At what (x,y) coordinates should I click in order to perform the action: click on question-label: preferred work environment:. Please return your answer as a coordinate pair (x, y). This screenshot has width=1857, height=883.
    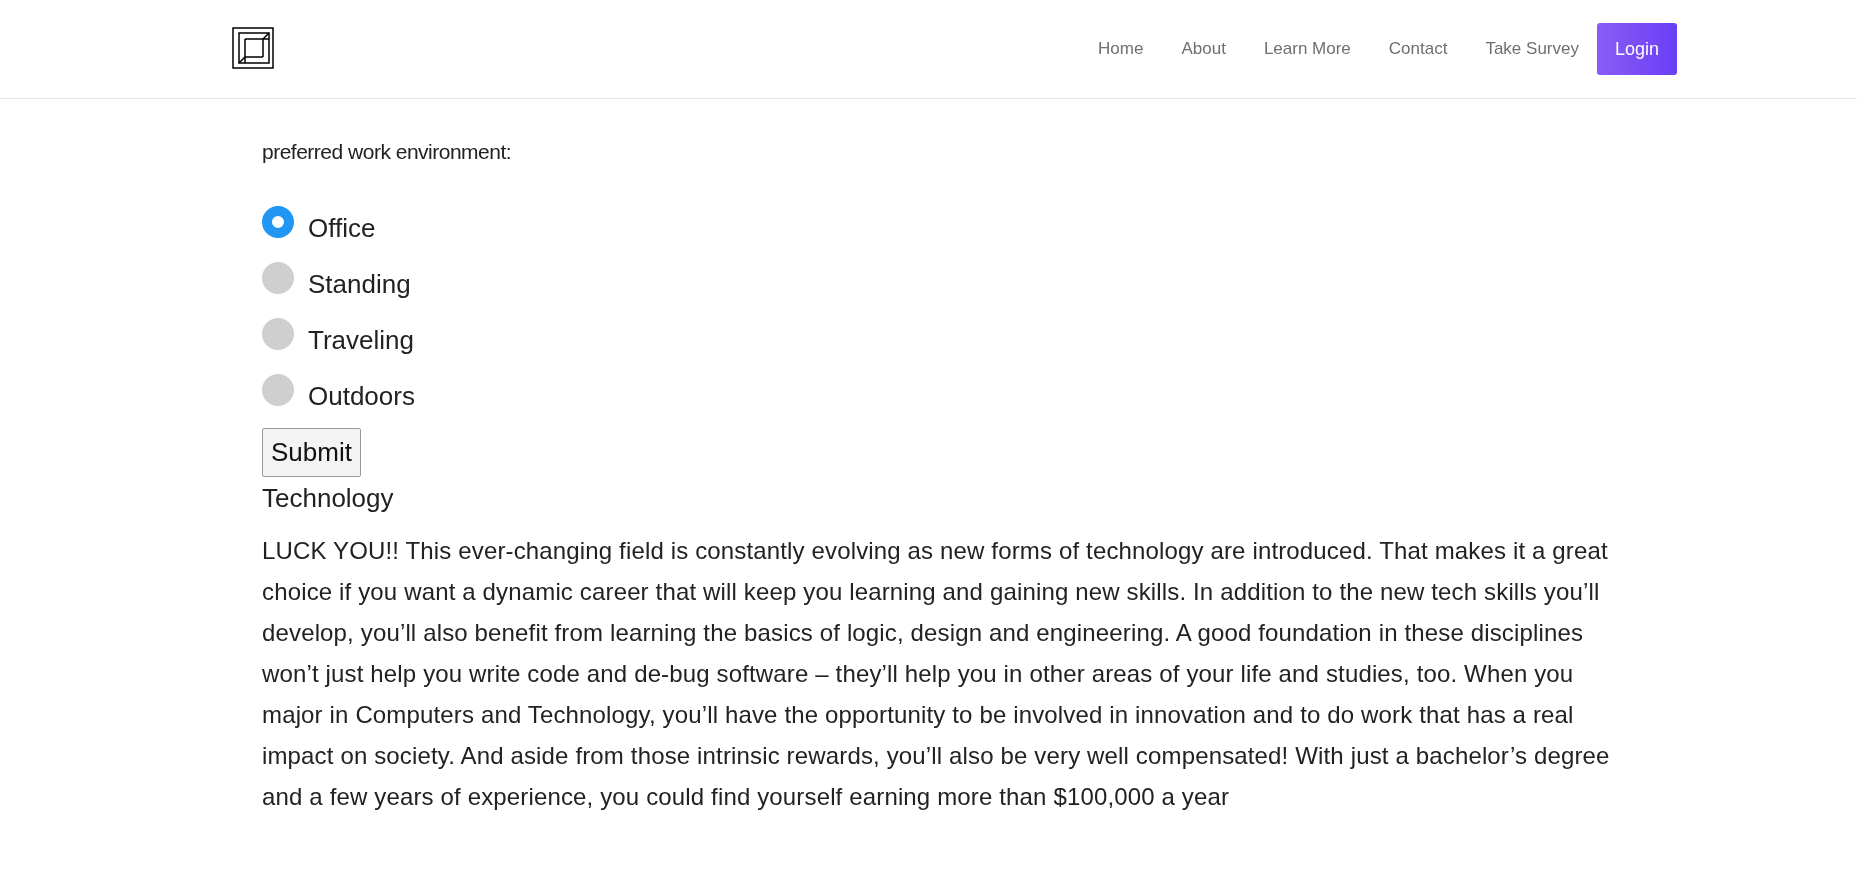
    Looking at the image, I should click on (387, 152).